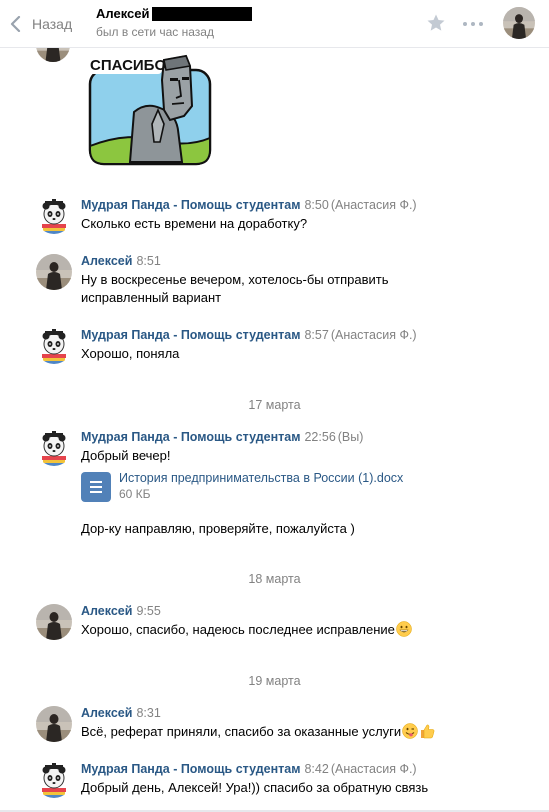 The height and width of the screenshot is (812, 549). Describe the element at coordinates (350, 437) in the screenshot. I see `message-sender-note: (Вы)` at that location.